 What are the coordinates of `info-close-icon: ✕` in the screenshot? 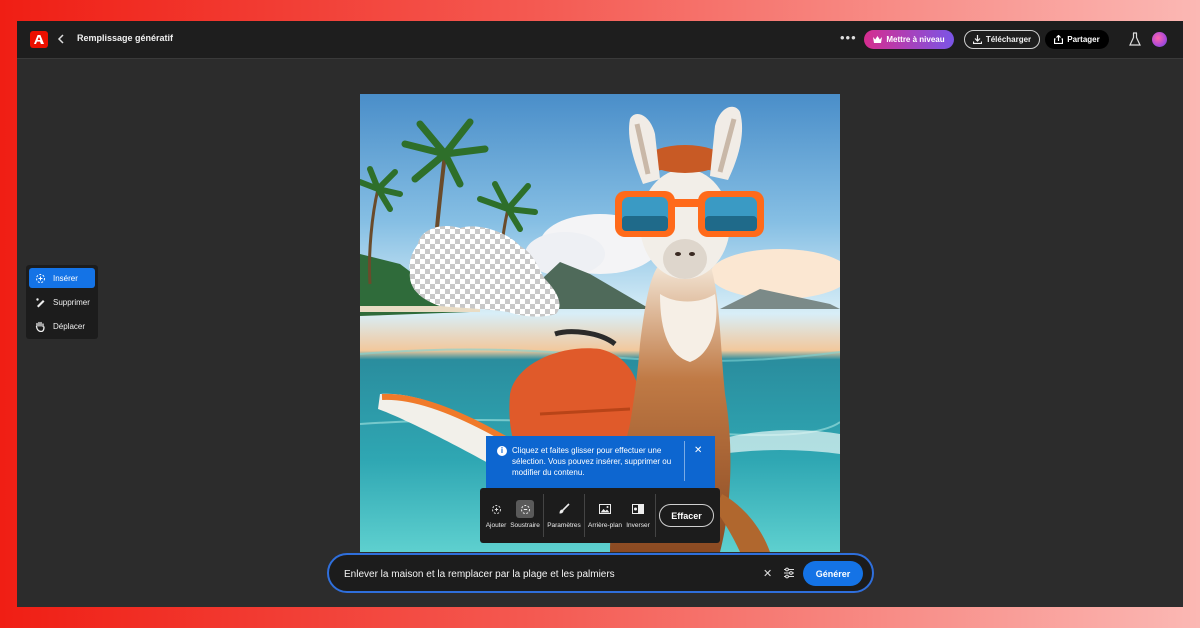 It's located at (698, 450).